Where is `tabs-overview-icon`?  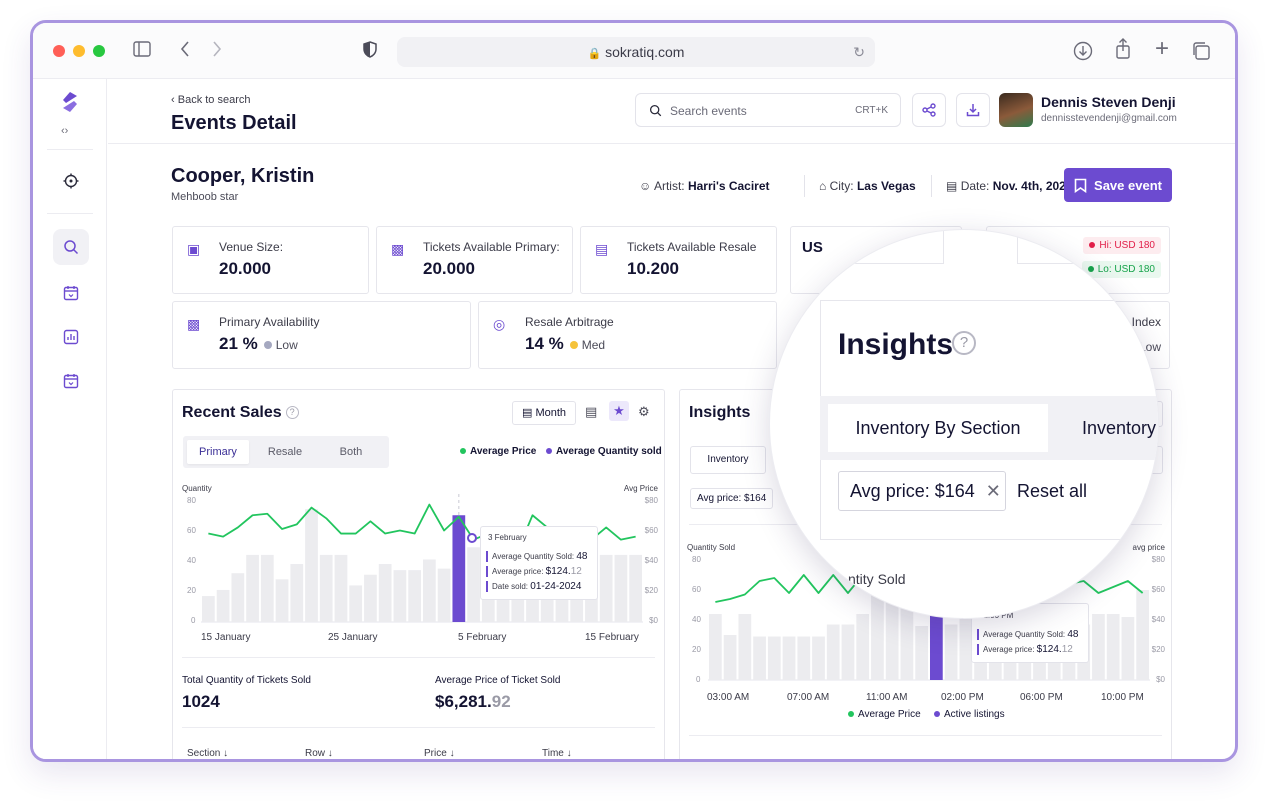 tabs-overview-icon is located at coordinates (1201, 52).